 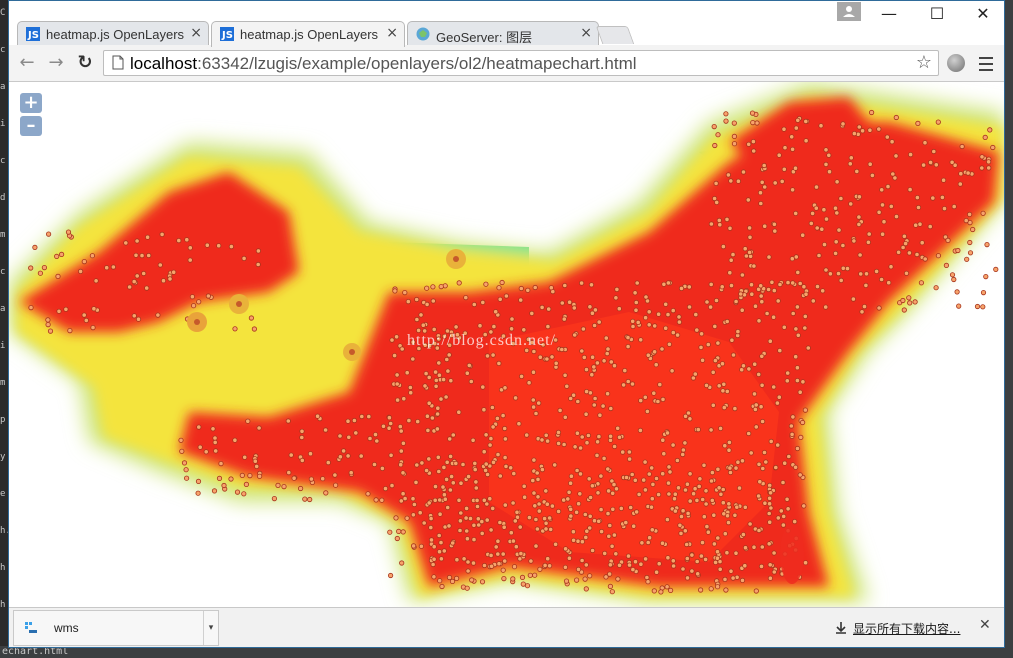 What do you see at coordinates (841, 628) in the screenshot?
I see `download-icon` at bounding box center [841, 628].